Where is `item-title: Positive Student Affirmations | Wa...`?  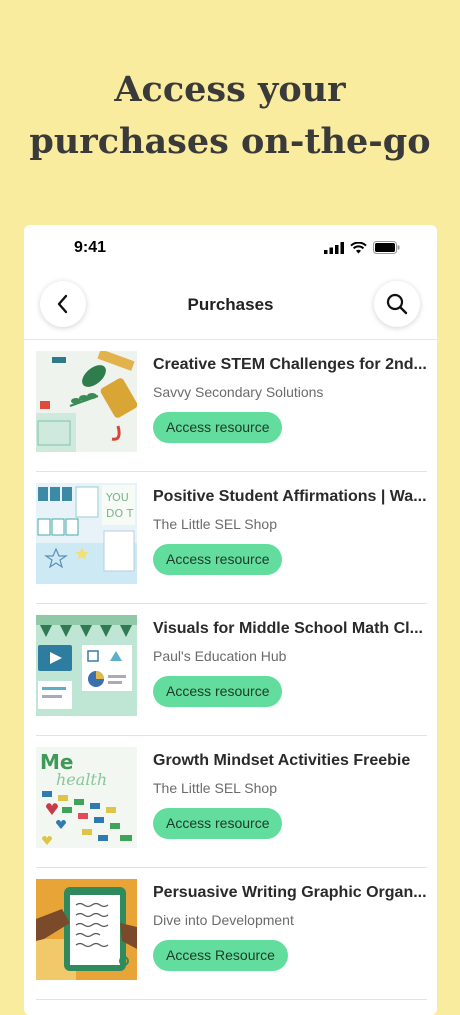
item-title: Positive Student Affirmations | Wa... is located at coordinates (290, 497).